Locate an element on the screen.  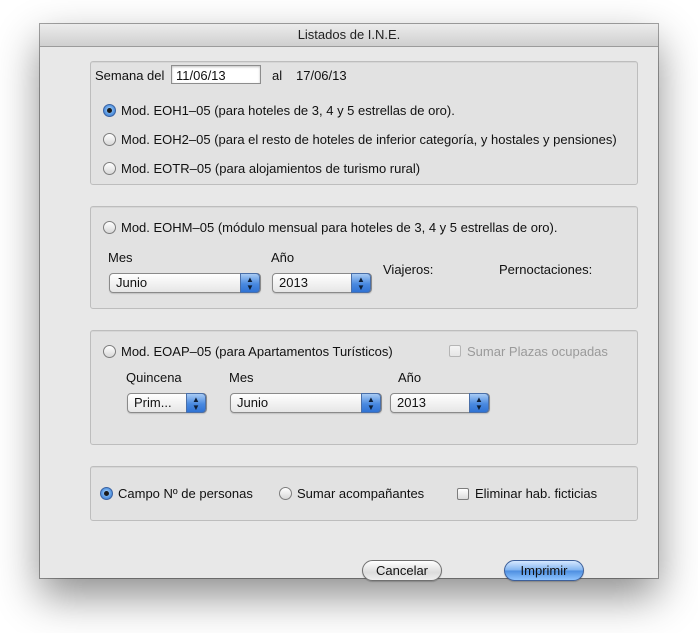
apartments-mes-value: Junio is located at coordinates (253, 402).